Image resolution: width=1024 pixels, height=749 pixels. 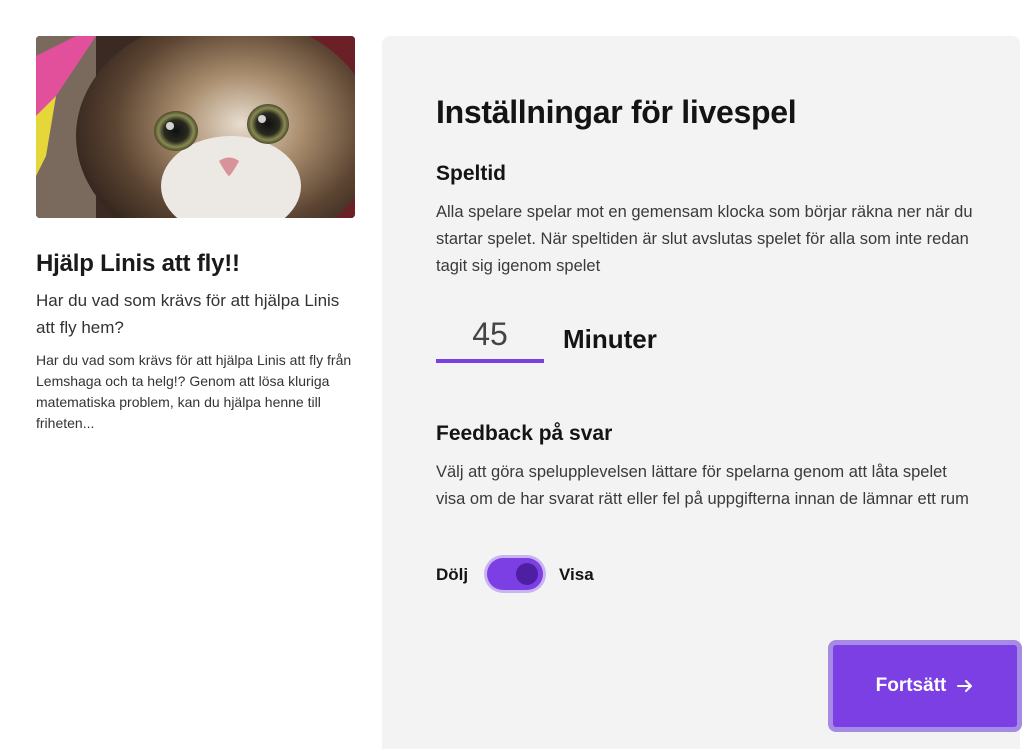 What do you see at coordinates (965, 686) in the screenshot?
I see `arrow-right-icon` at bounding box center [965, 686].